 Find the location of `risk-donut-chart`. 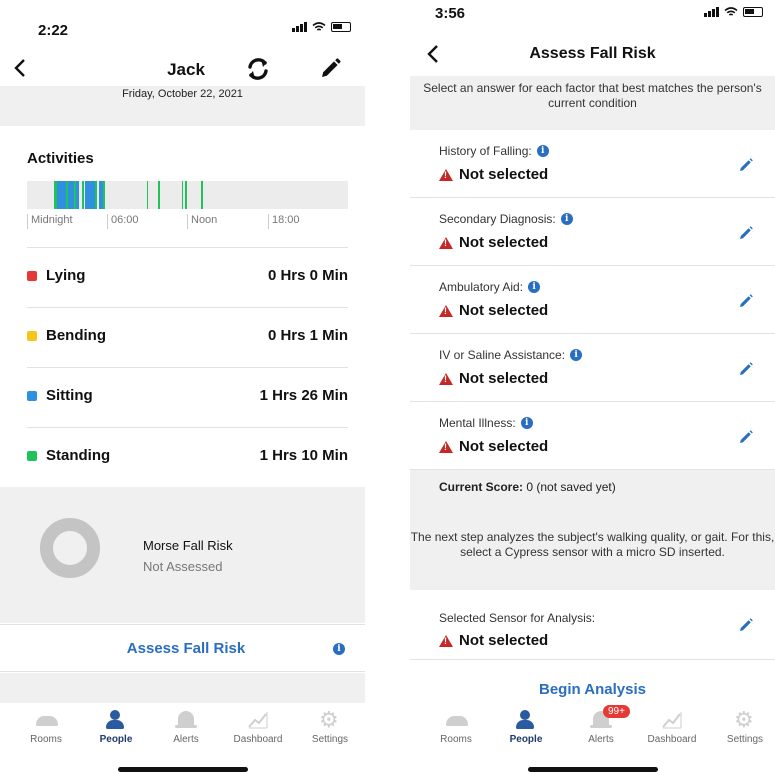

risk-donut-chart is located at coordinates (70, 548).